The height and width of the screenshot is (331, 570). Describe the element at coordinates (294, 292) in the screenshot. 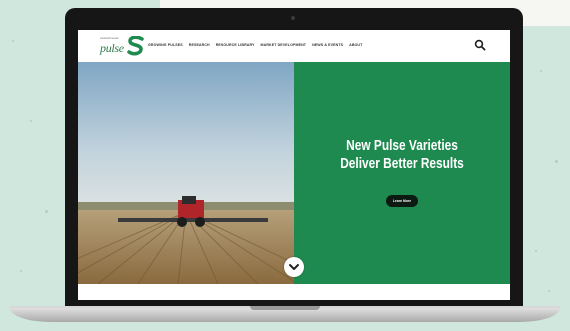

I see `page-content-below` at that location.